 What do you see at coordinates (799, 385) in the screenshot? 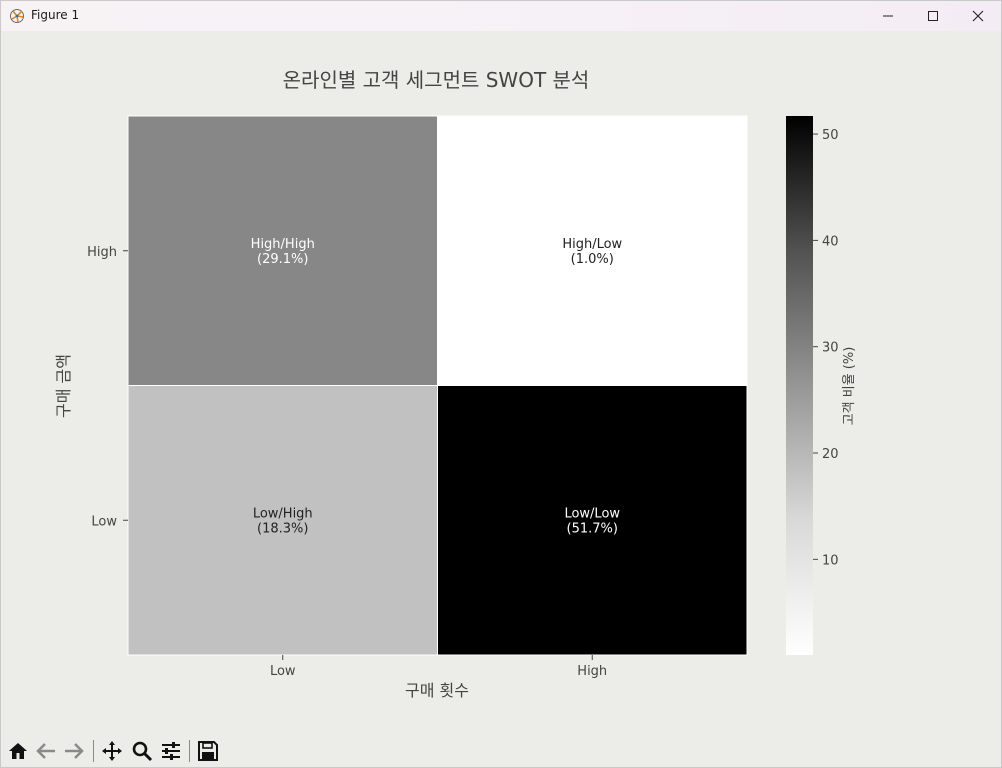
I see `colorbar` at bounding box center [799, 385].